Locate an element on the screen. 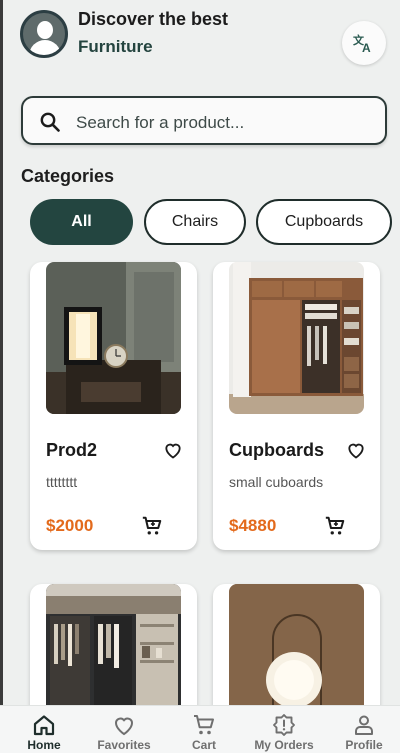 Image resolution: width=400 pixels, height=753 pixels. translate-icon: 文 A is located at coordinates (362, 44).